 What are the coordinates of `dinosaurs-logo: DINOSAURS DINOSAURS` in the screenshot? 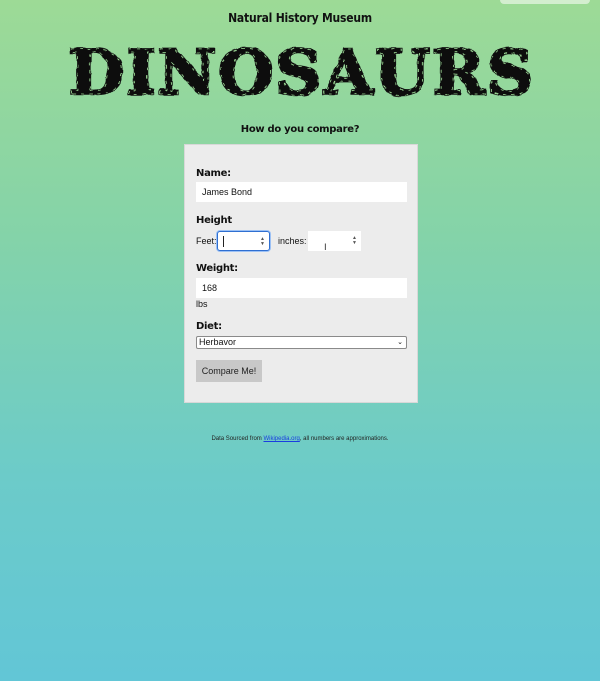 It's located at (301, 70).